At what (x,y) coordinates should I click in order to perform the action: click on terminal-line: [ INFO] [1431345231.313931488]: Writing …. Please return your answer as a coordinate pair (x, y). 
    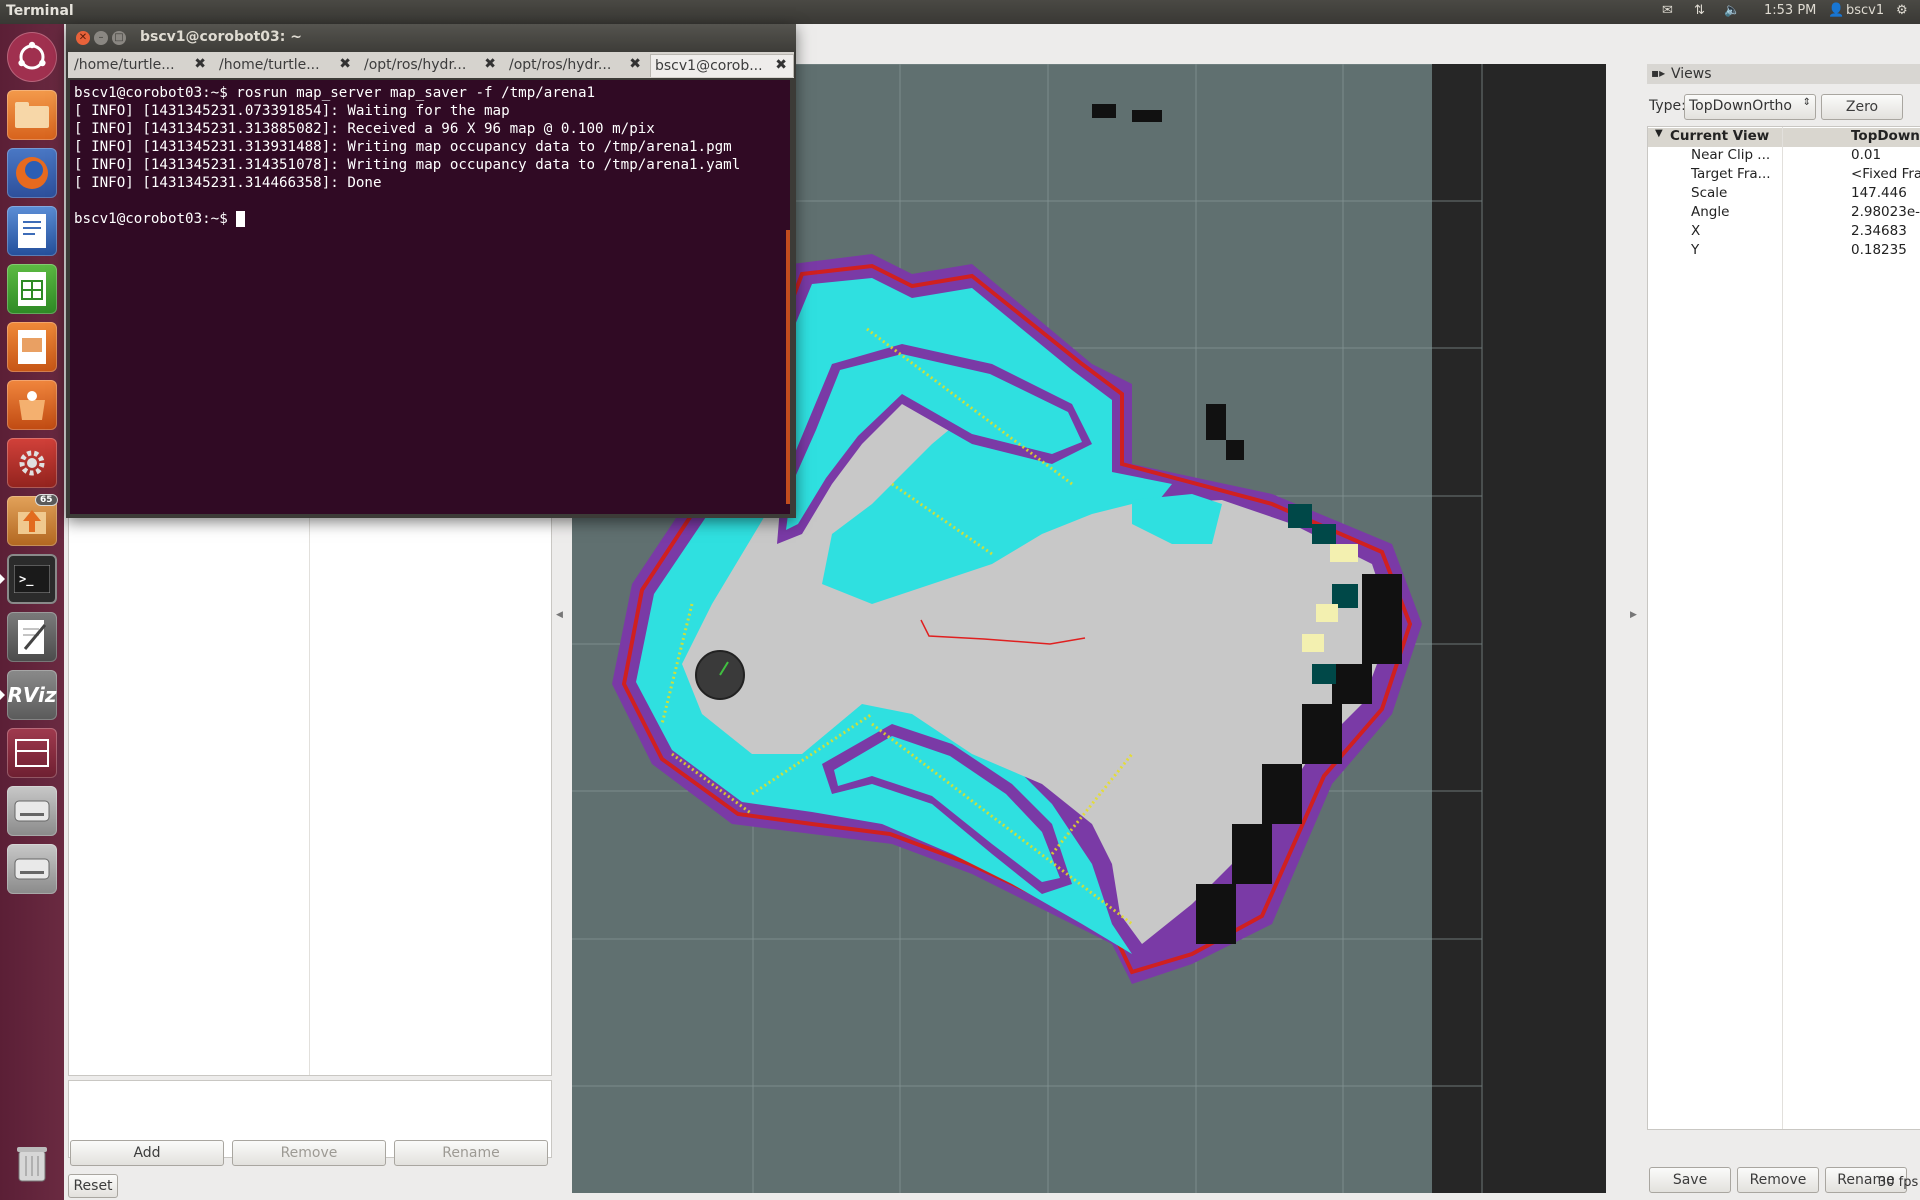
    Looking at the image, I should click on (403, 147).